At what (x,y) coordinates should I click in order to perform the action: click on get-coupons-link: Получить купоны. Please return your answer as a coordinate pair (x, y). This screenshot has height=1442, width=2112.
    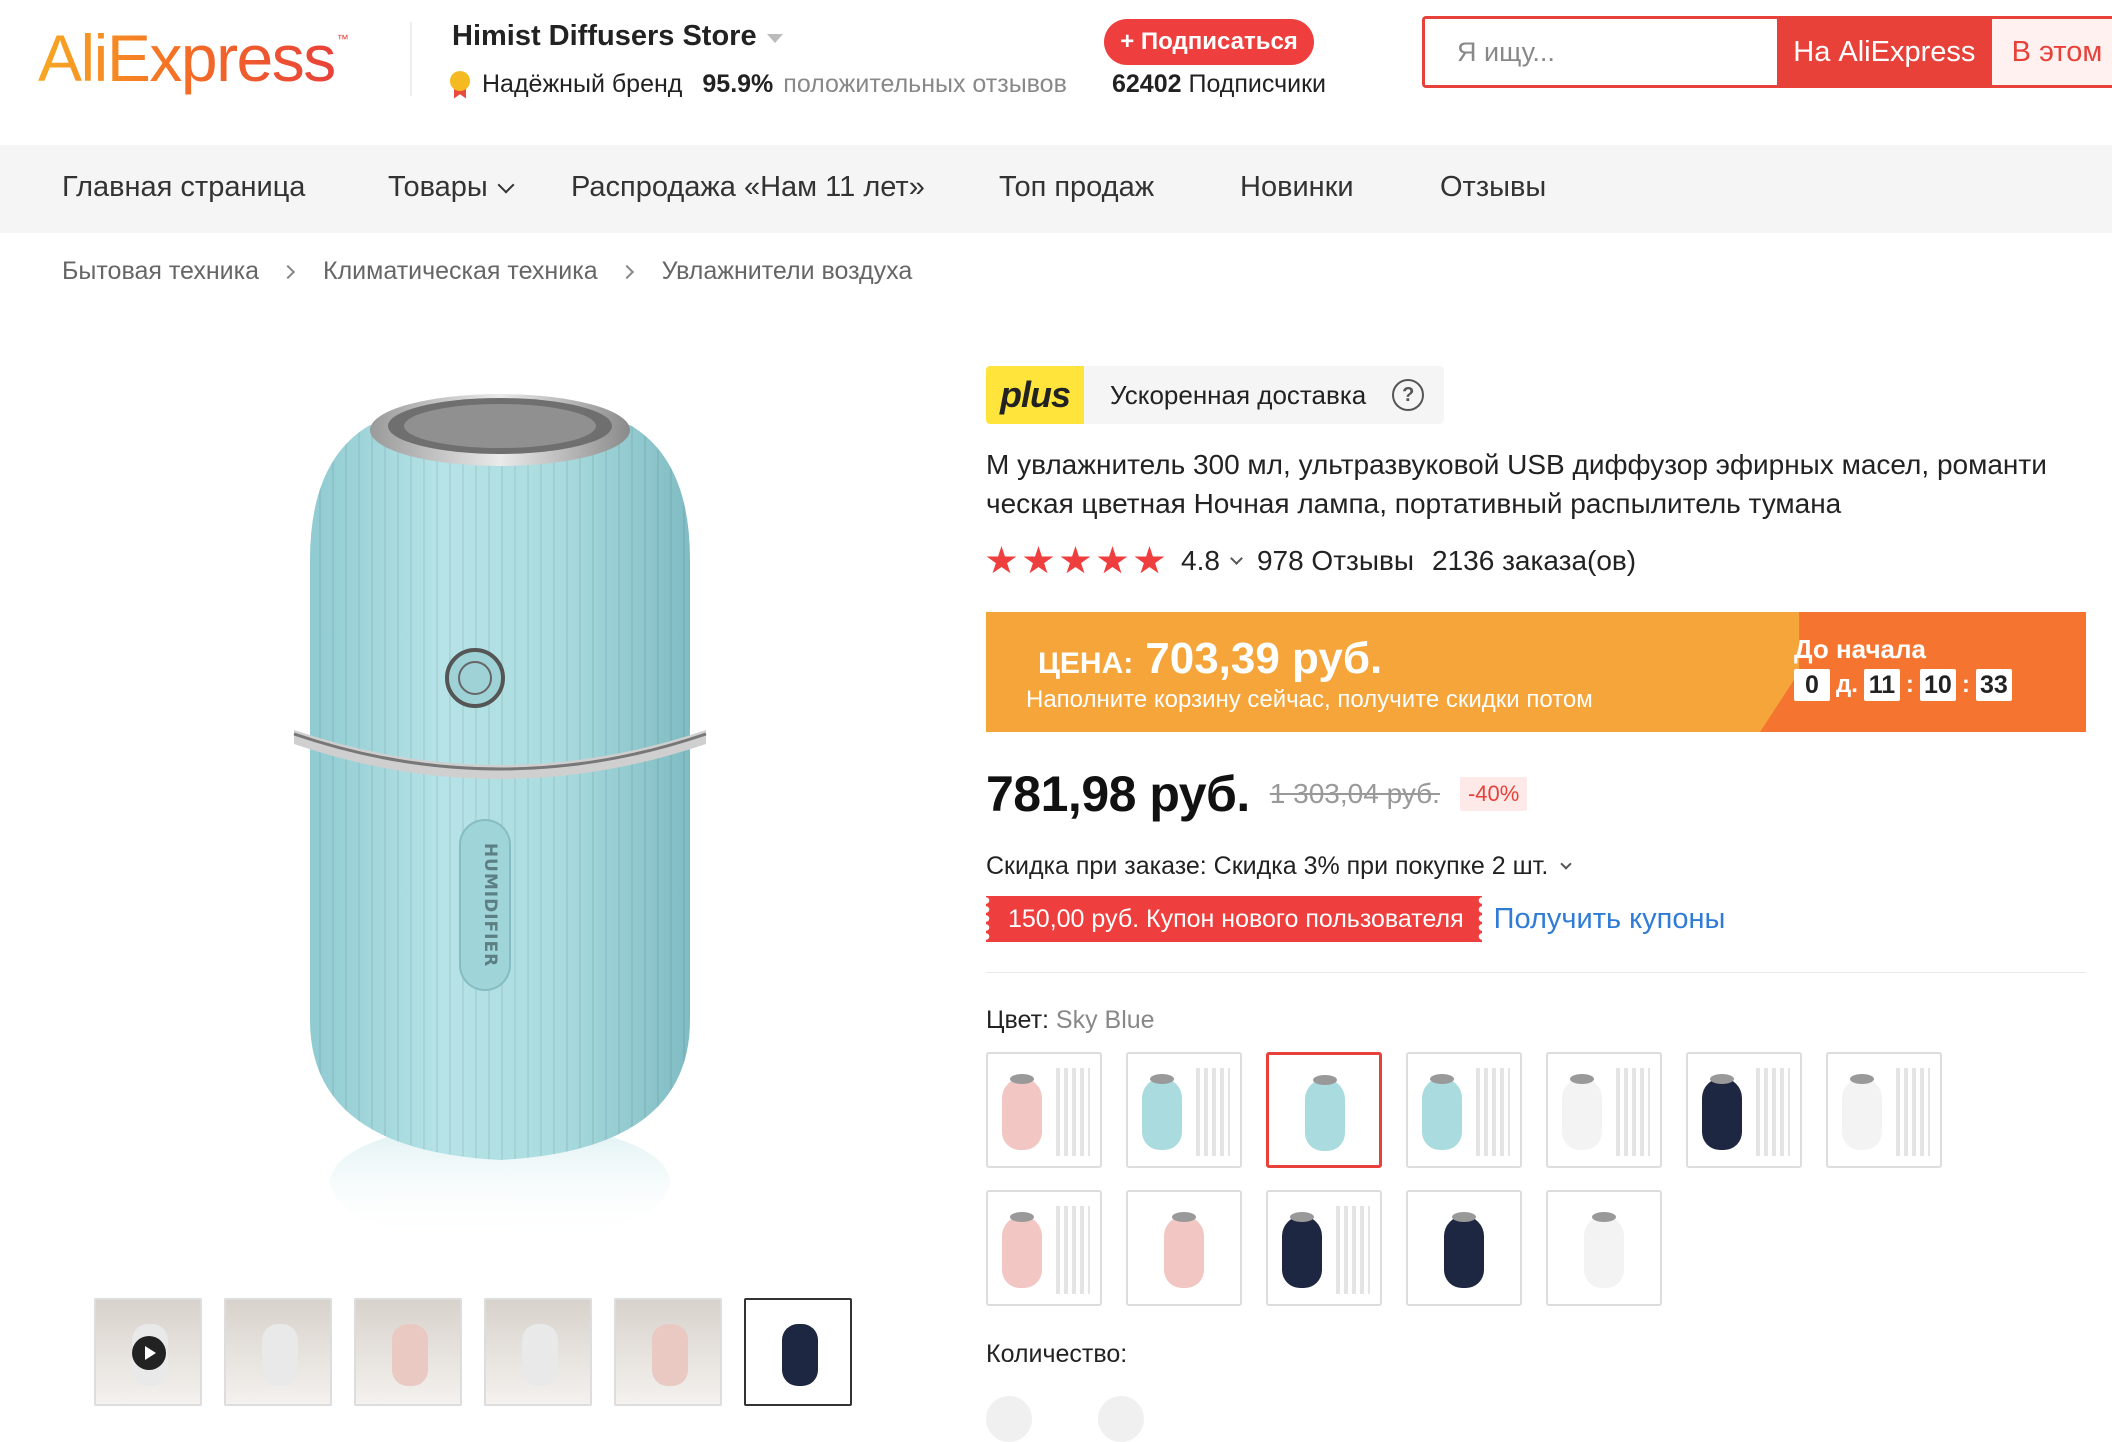
    Looking at the image, I should click on (1610, 919).